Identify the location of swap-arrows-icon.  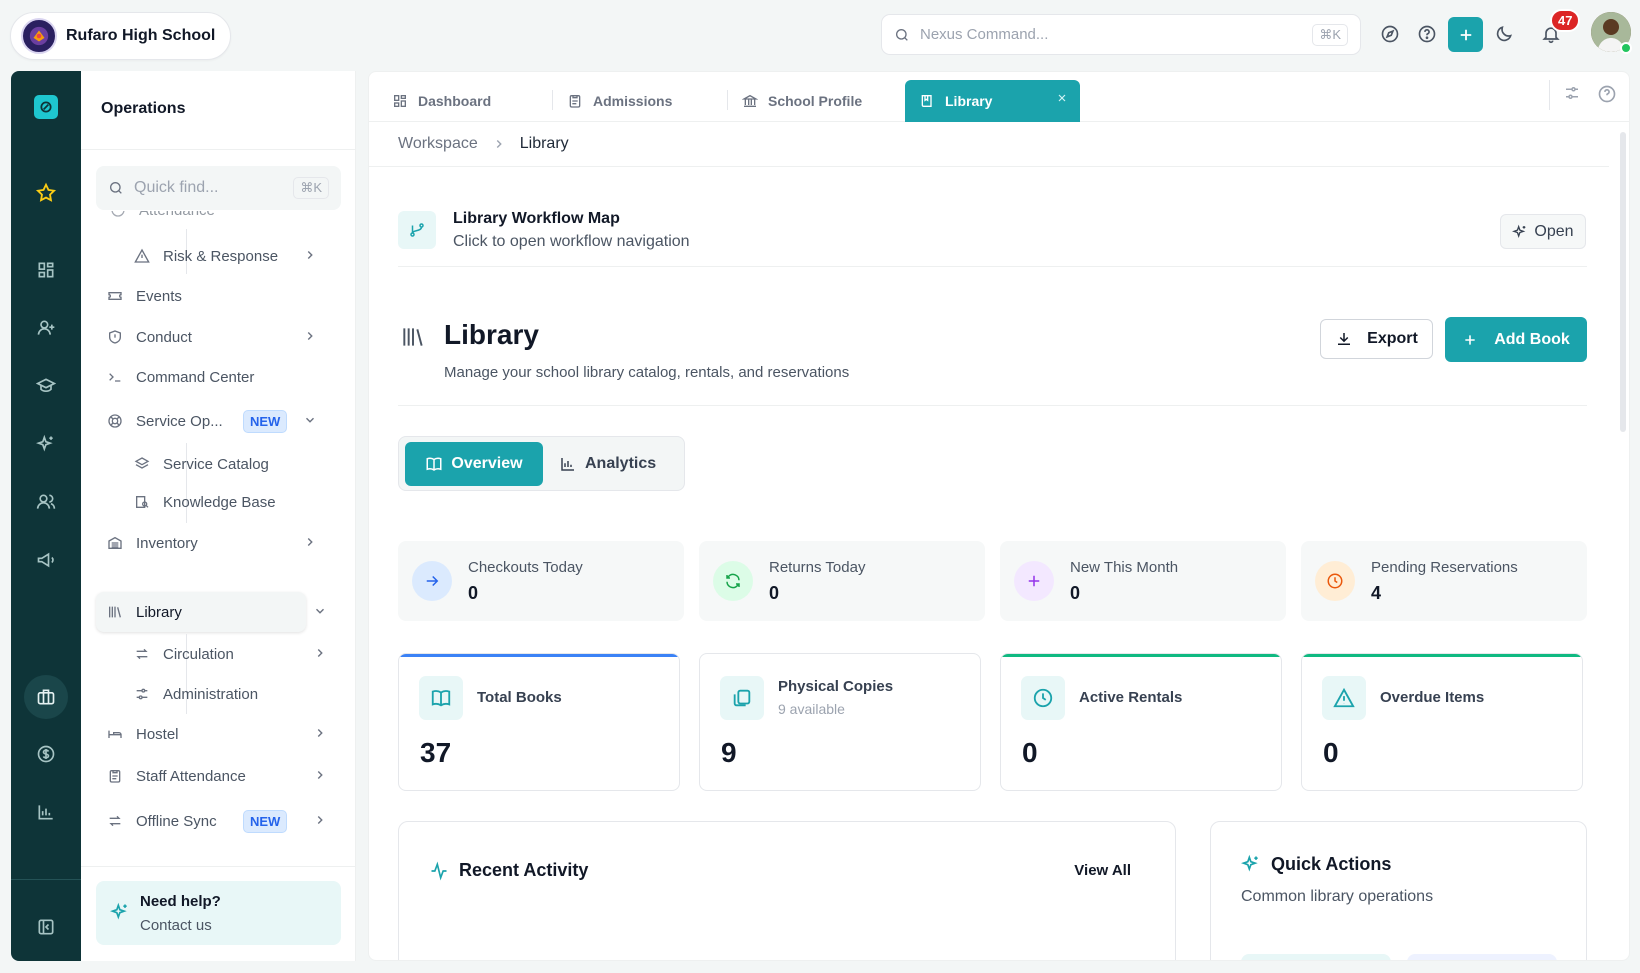
(142, 654).